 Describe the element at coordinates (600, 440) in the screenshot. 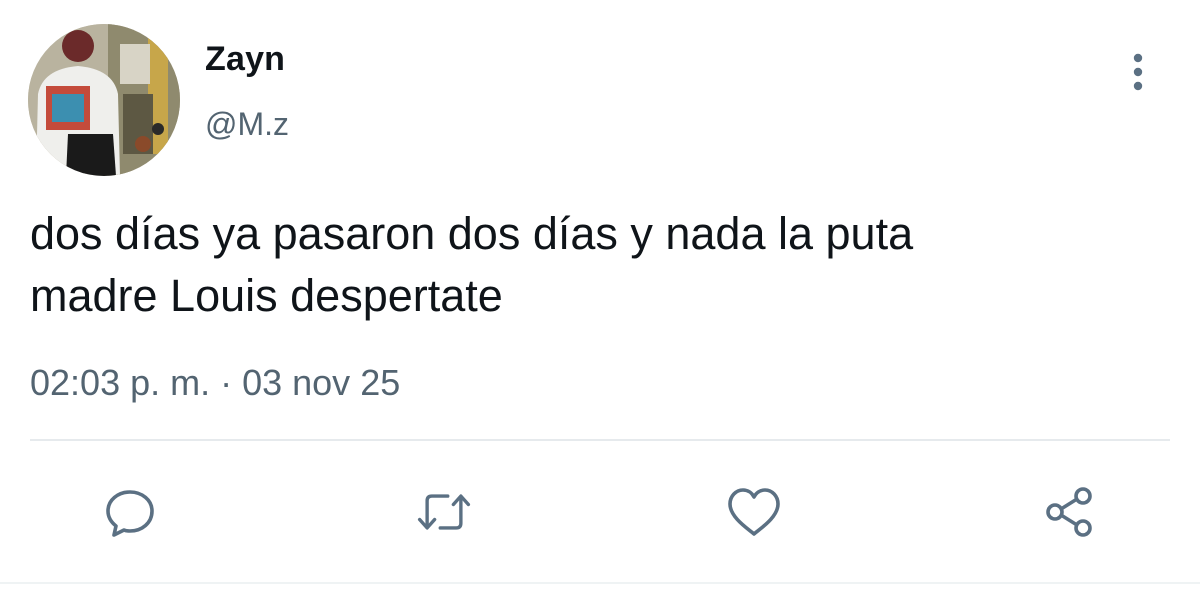

I see `divider` at that location.